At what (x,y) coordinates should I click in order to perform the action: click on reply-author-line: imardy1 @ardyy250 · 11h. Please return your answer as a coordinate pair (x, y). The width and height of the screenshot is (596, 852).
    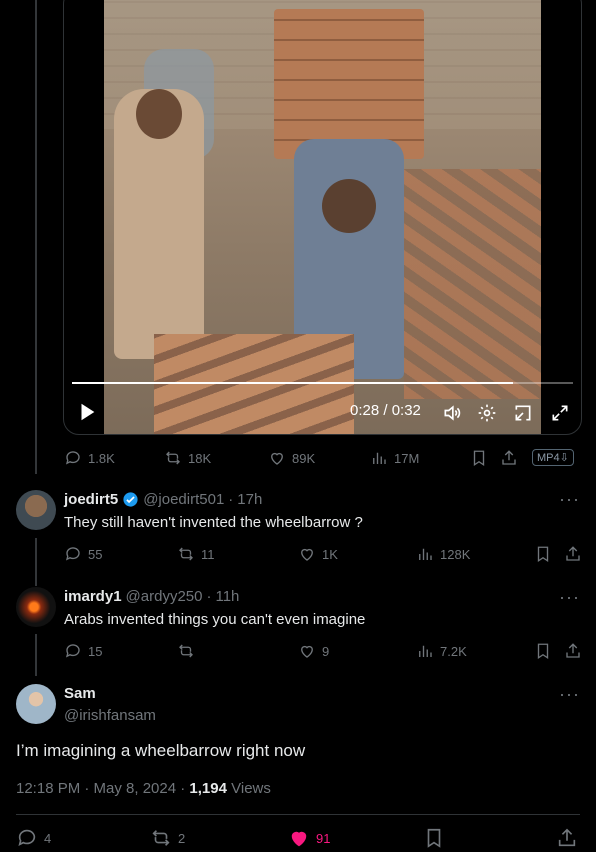
    Looking at the image, I should click on (152, 596).